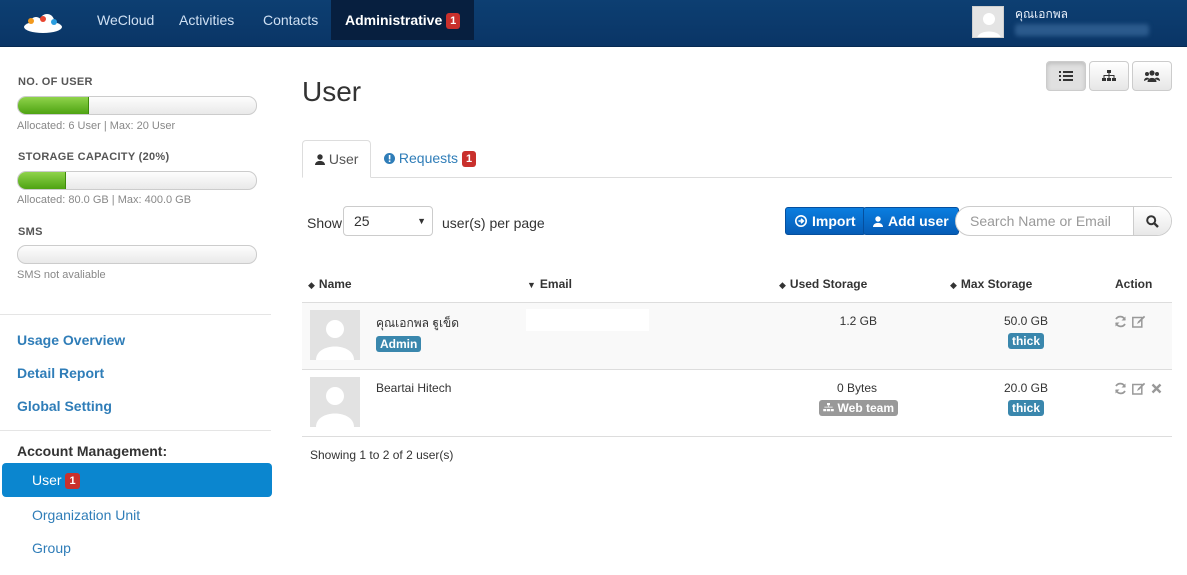  What do you see at coordinates (30, 232) in the screenshot?
I see `sms-meter-label: SMS` at bounding box center [30, 232].